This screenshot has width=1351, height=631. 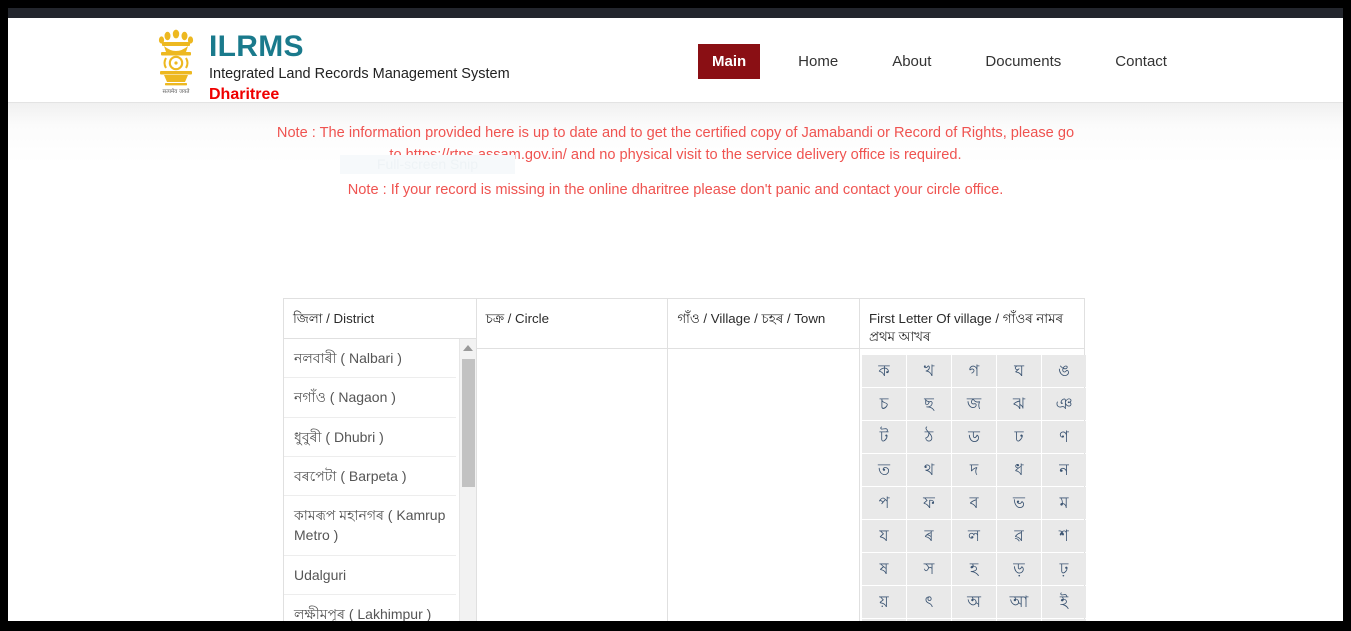 What do you see at coordinates (1064, 569) in the screenshot?
I see `letter-cell: ঢ়` at bounding box center [1064, 569].